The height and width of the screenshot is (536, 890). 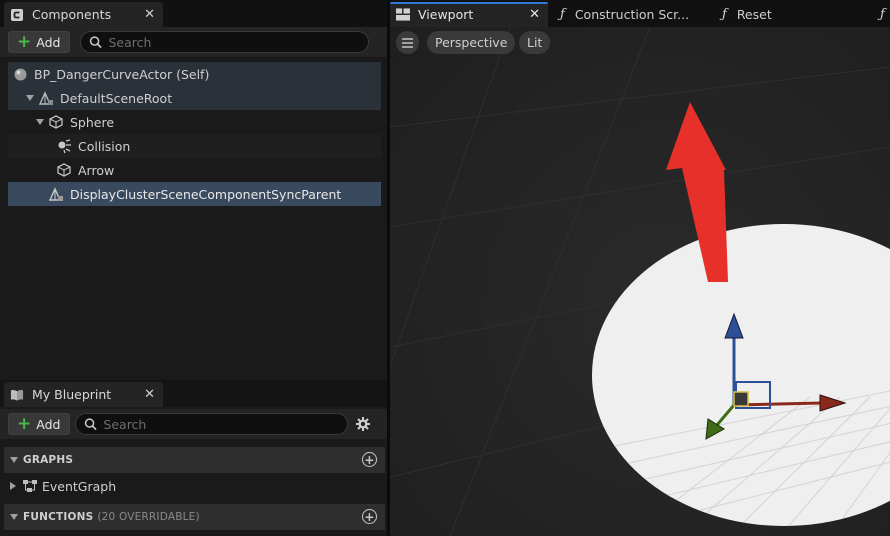 I want to click on tree-item-arrow: Arrow, so click(x=194, y=170).